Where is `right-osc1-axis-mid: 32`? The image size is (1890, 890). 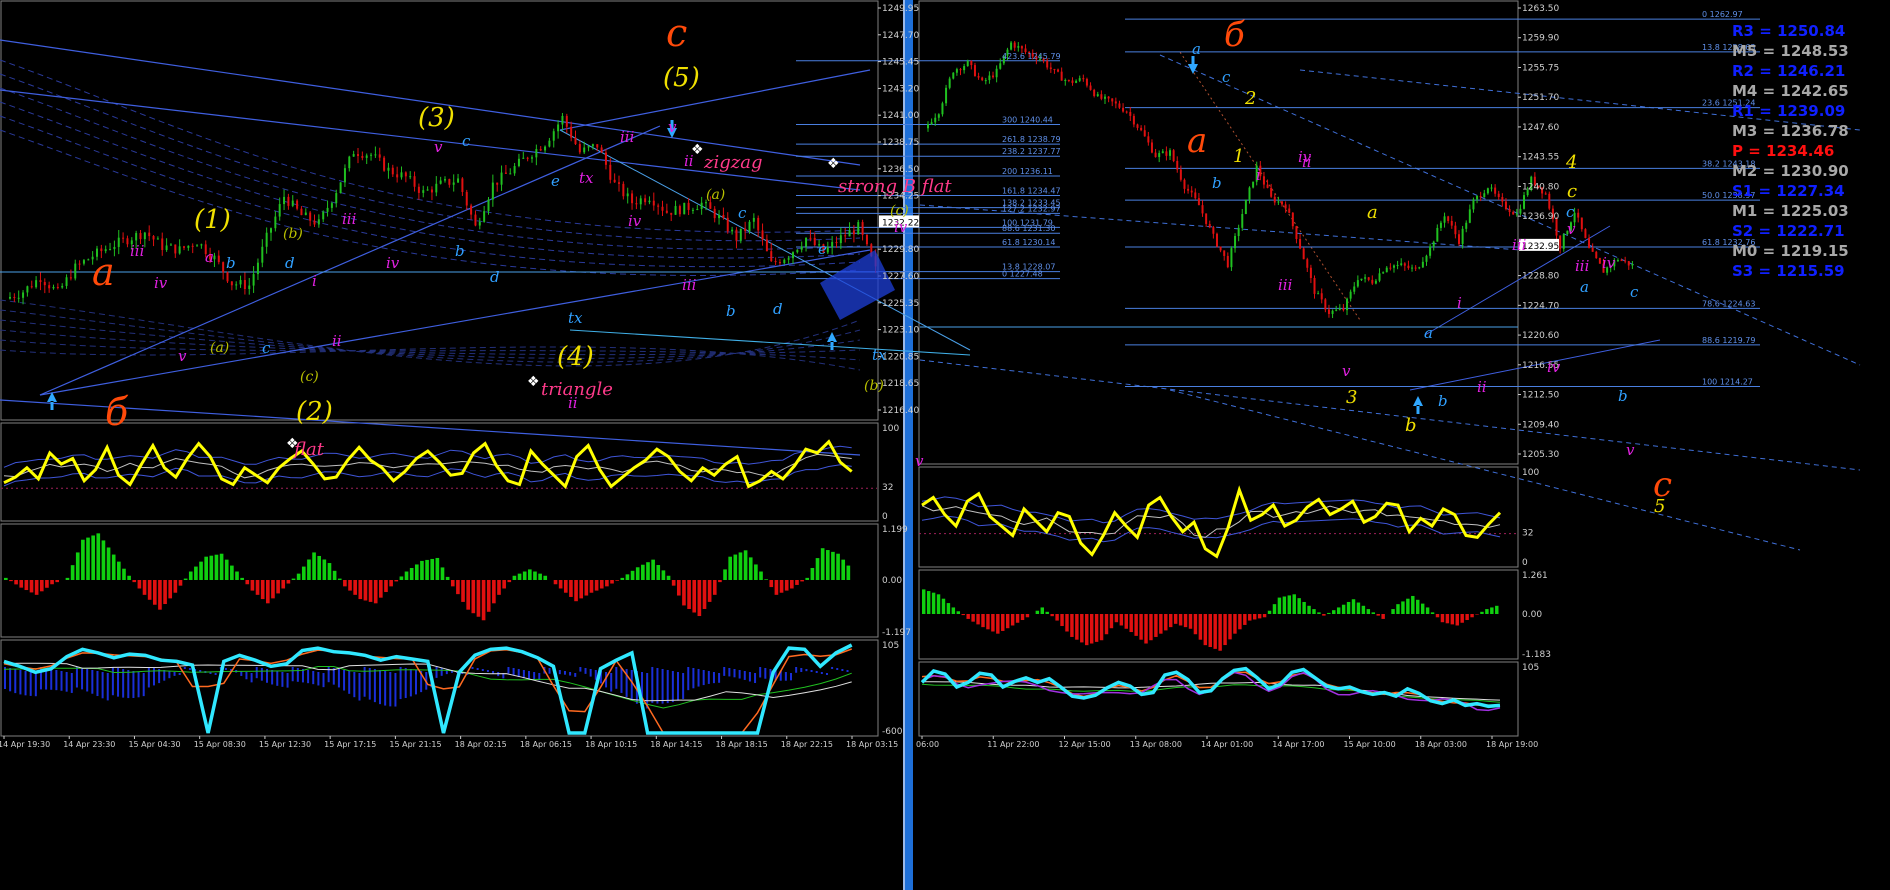 right-osc1-axis-mid: 32 is located at coordinates (1527, 534).